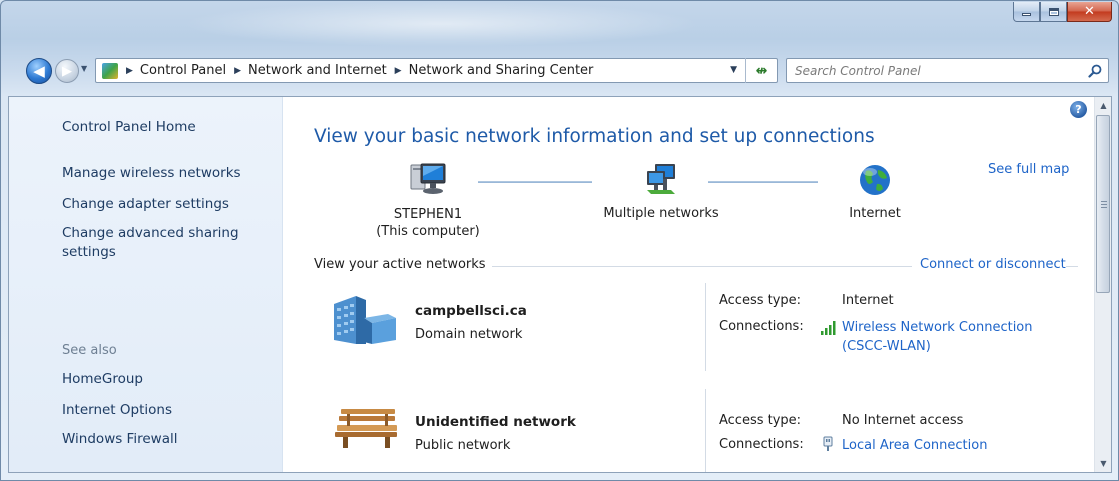 The width and height of the screenshot is (1119, 481). I want to click on wireless-connection-name: Wireless Network Connection, so click(937, 327).